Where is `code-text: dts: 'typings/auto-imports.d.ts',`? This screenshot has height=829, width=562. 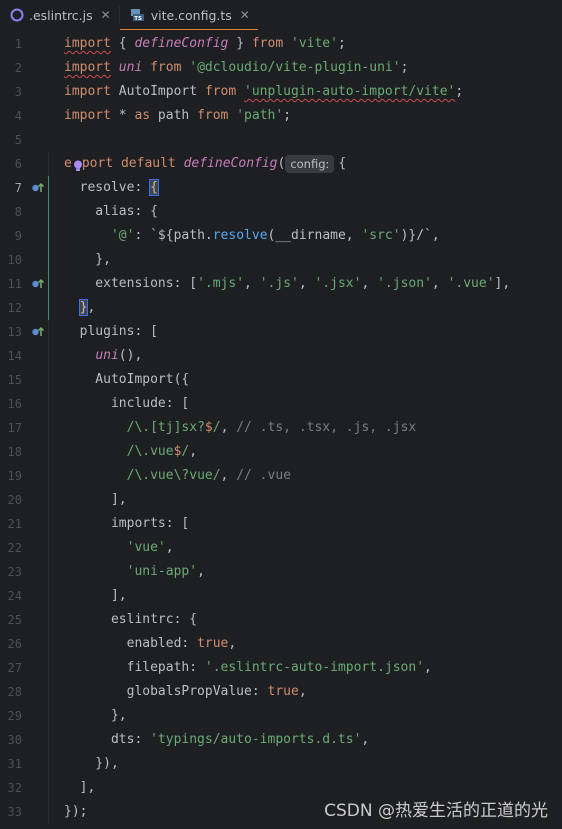 code-text: dts: 'typings/auto-imports.d.ts', is located at coordinates (217, 739).